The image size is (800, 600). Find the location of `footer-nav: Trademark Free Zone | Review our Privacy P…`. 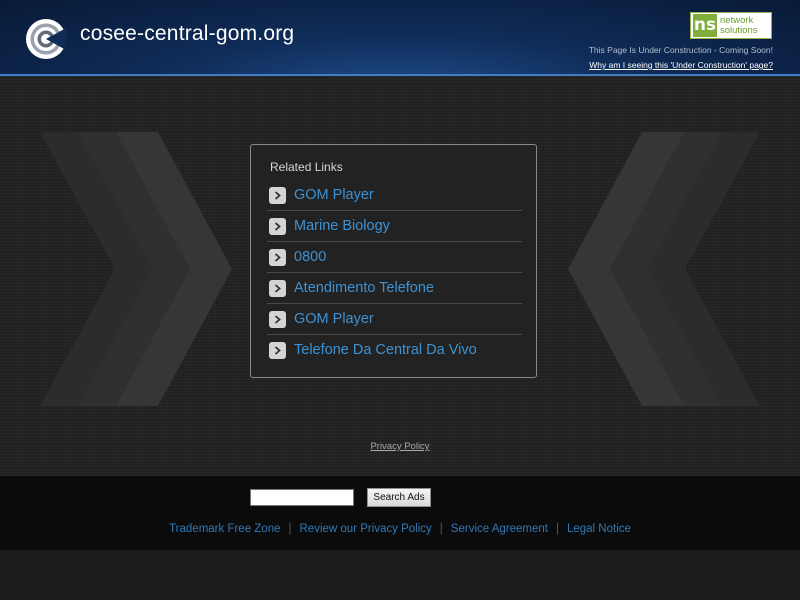

footer-nav: Trademark Free Zone | Review our Privacy P… is located at coordinates (400, 529).